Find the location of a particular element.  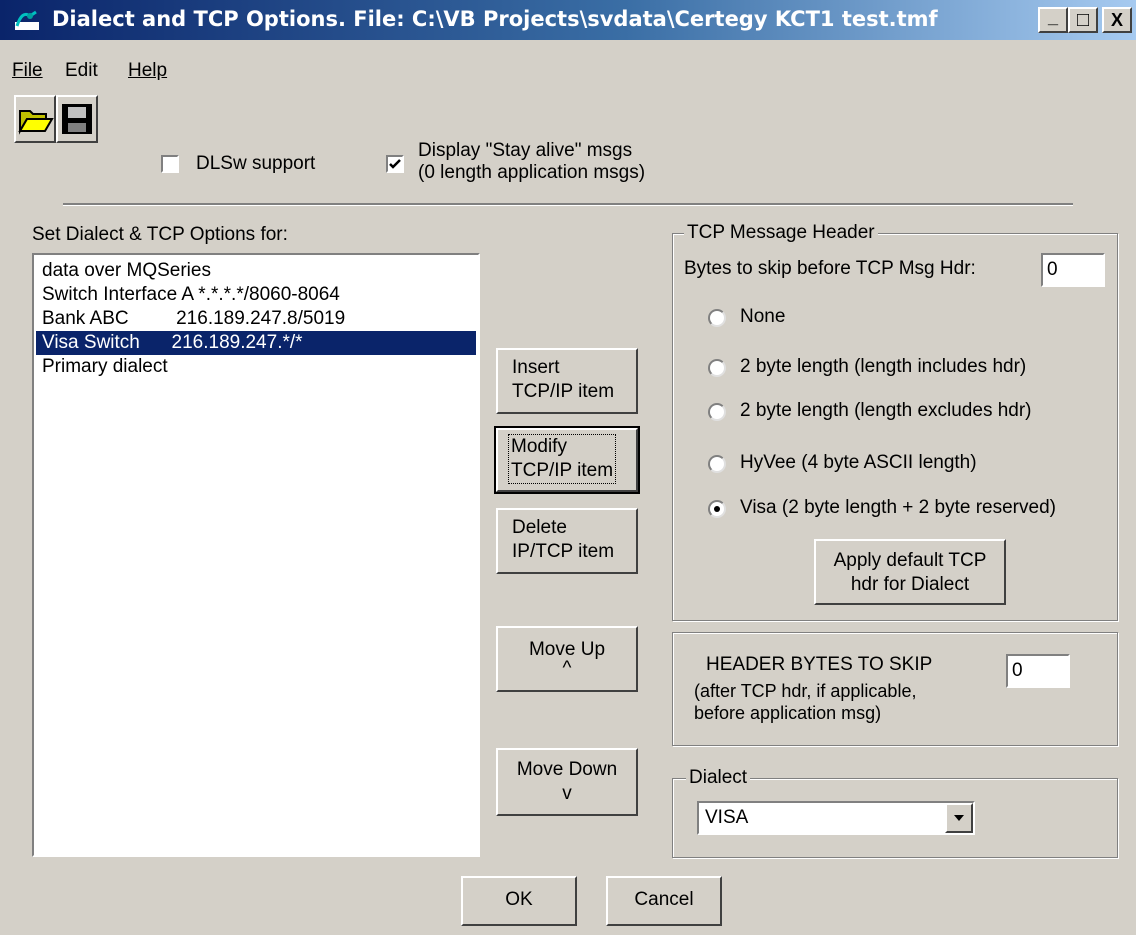

radio-hyvee is located at coordinates (717, 464).